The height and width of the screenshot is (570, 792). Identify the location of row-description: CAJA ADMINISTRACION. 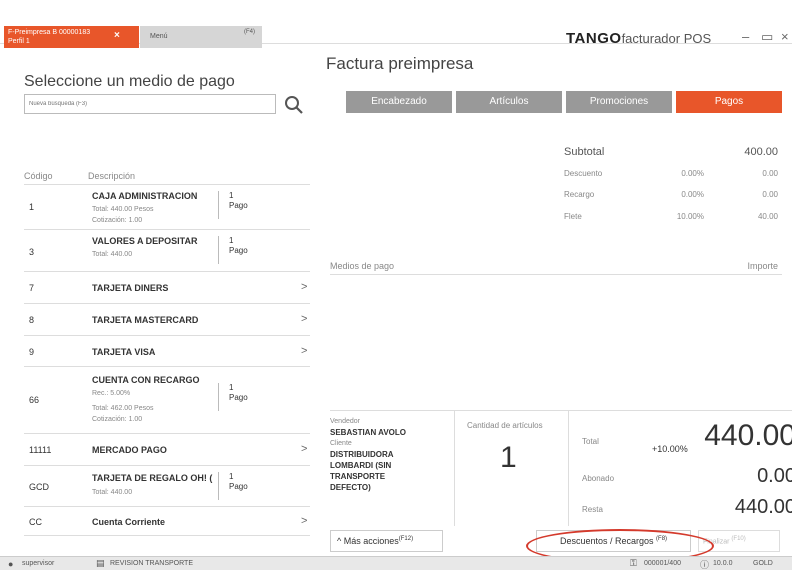
(145, 196).